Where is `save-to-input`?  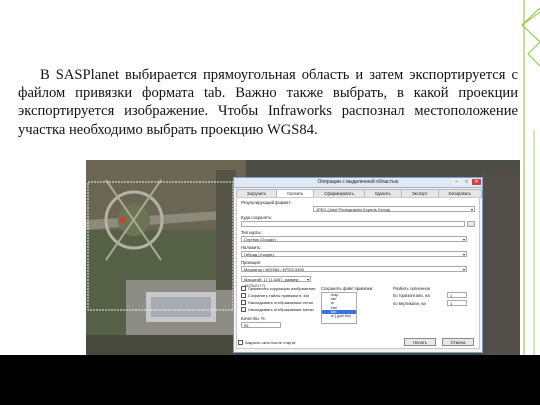
save-to-input is located at coordinates (353, 224).